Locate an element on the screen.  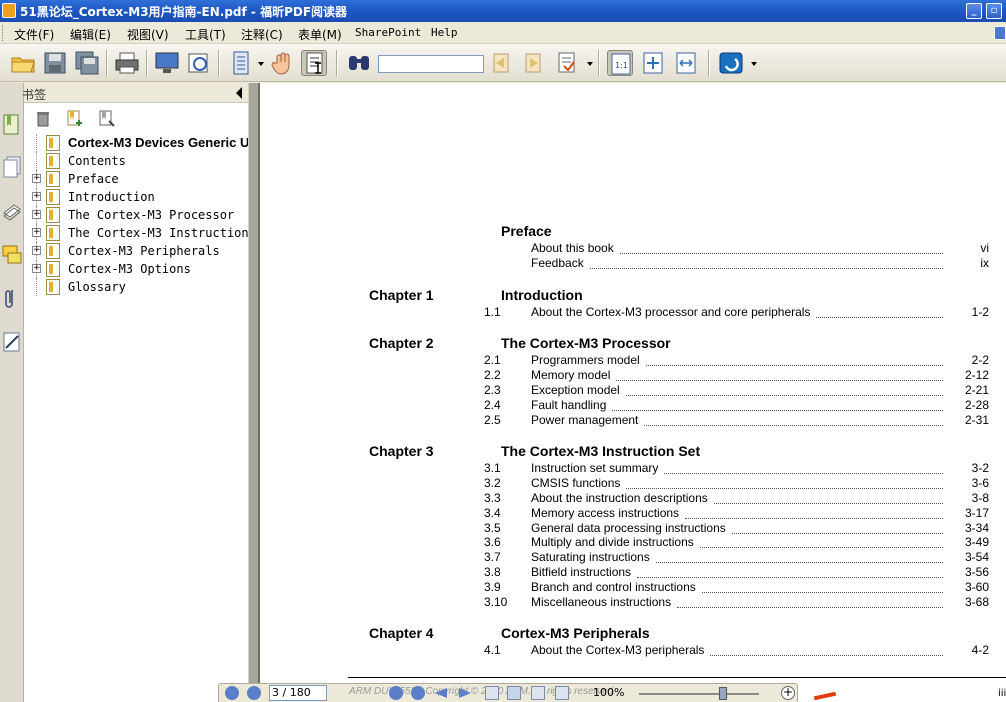
toc-entry-link: Programmers model is located at coordinates (585, 360).